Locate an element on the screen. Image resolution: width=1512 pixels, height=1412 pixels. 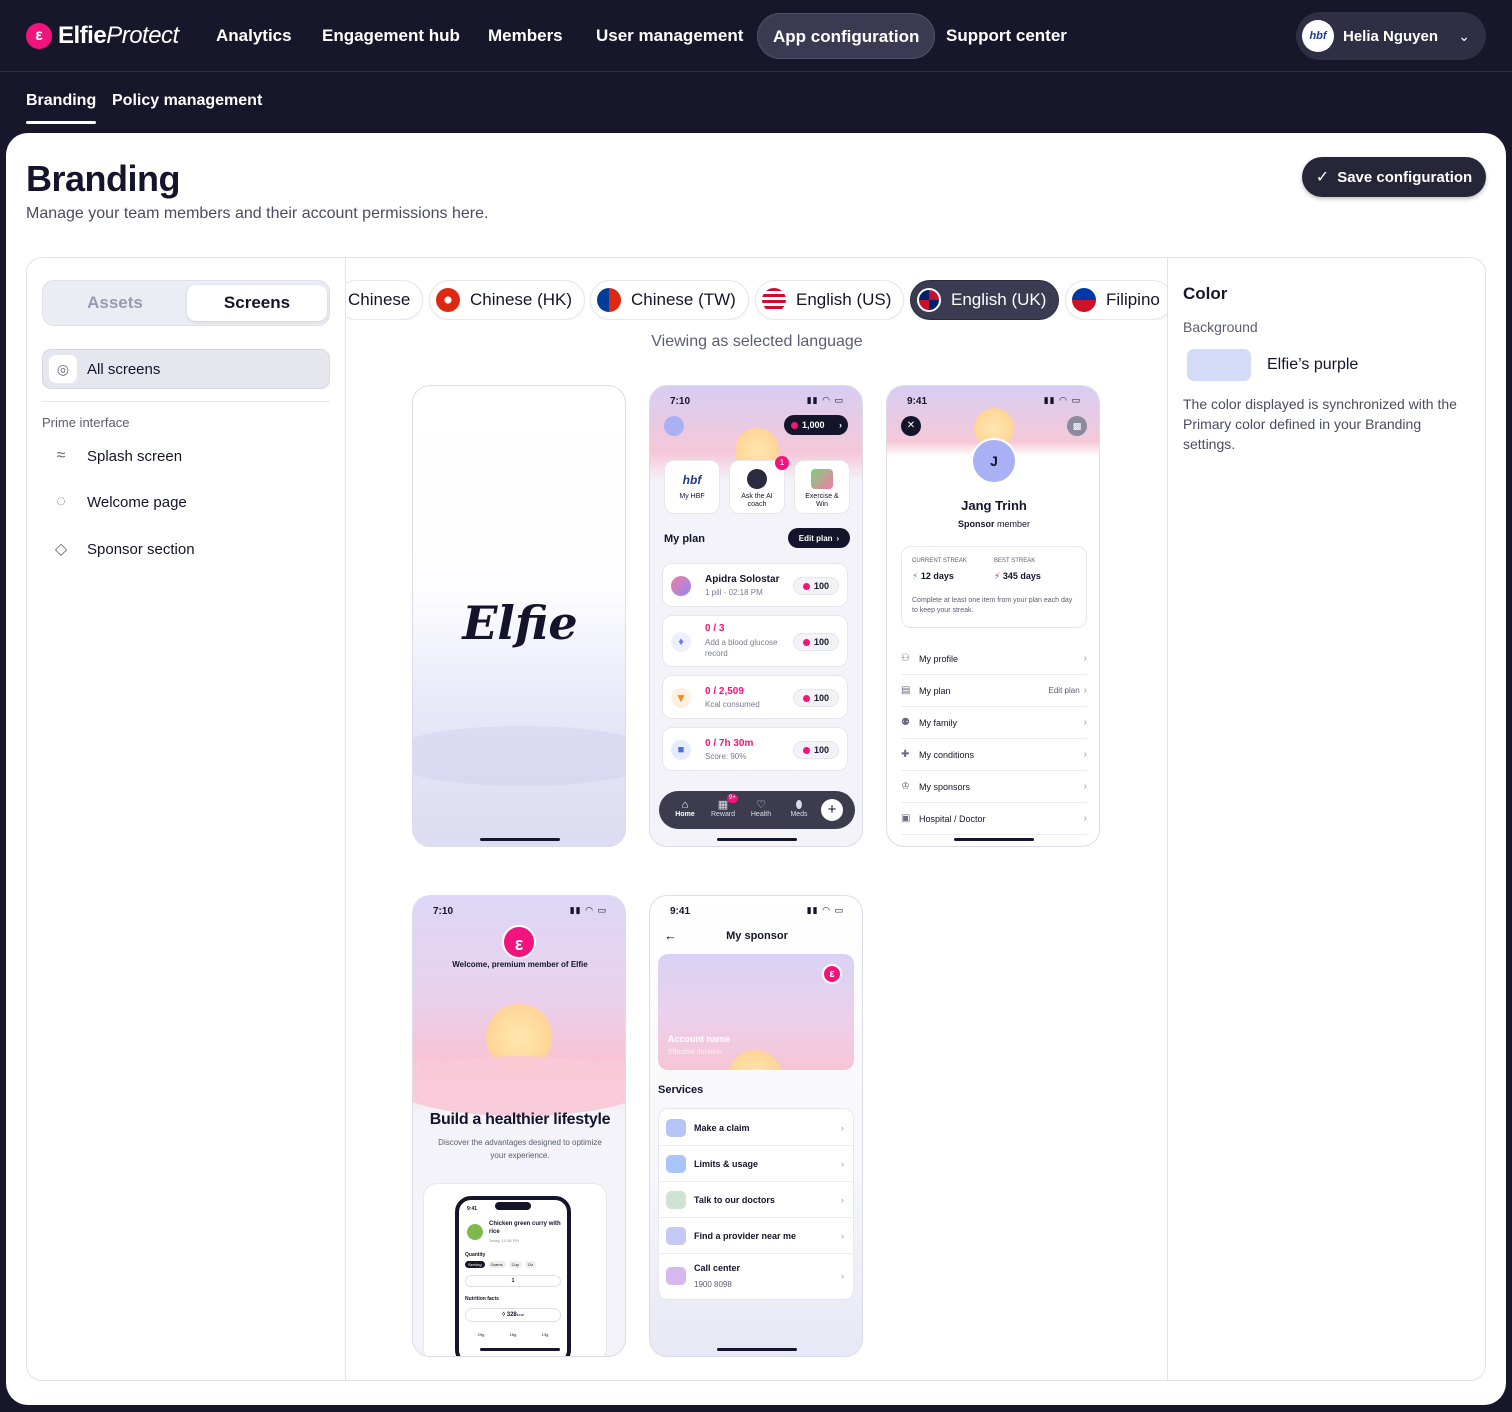
phone-icon is located at coordinates (676, 1276).